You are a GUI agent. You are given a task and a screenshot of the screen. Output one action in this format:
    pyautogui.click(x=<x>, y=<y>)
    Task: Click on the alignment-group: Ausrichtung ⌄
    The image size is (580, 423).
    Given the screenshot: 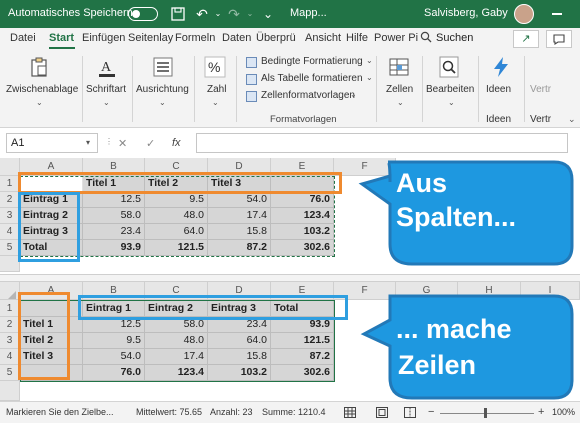 What is the action you would take?
    pyautogui.click(x=163, y=89)
    